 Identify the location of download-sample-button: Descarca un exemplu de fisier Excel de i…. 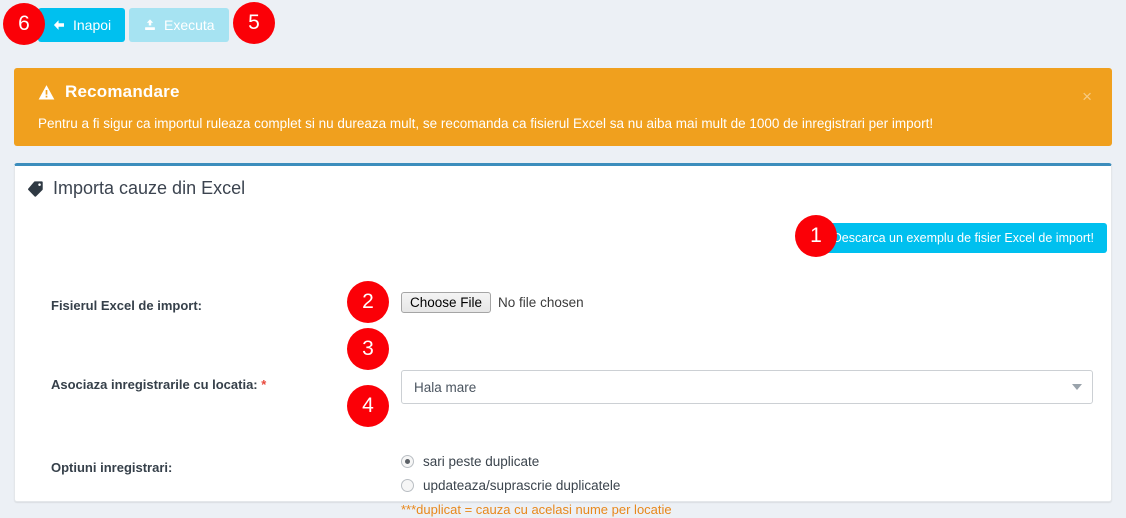
(963, 238).